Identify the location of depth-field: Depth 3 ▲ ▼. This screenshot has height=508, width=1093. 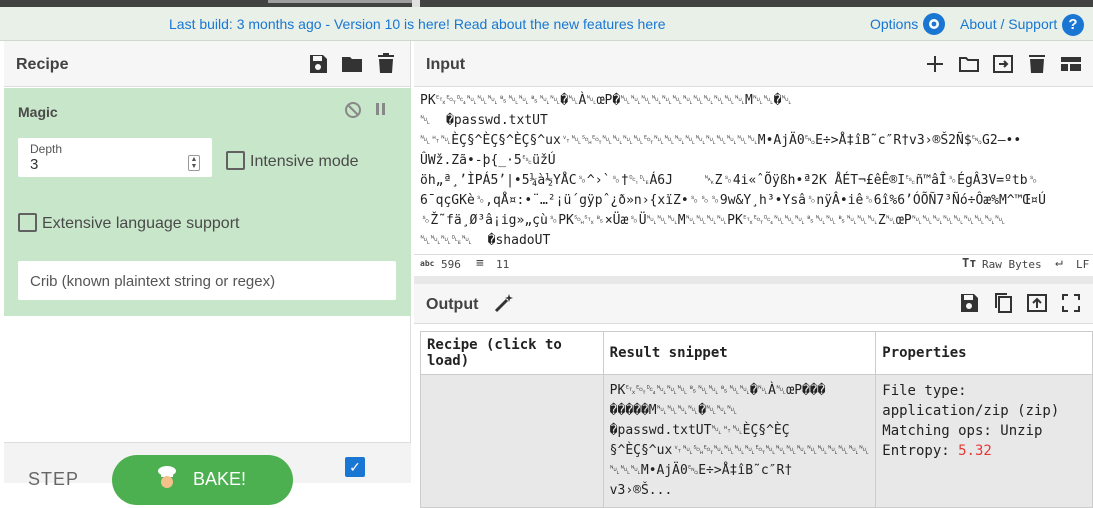
(115, 157).